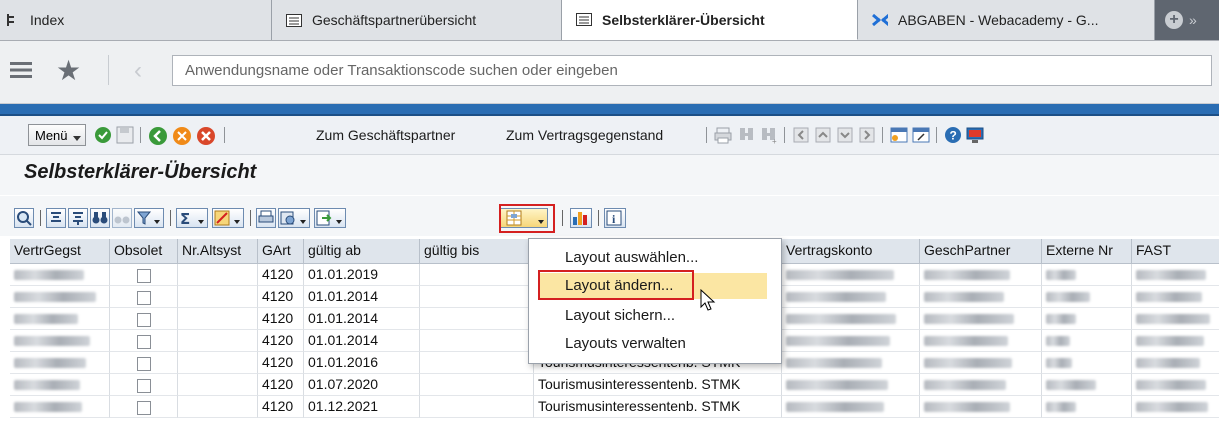 The image size is (1219, 428). I want to click on check-icon, so click(103, 135).